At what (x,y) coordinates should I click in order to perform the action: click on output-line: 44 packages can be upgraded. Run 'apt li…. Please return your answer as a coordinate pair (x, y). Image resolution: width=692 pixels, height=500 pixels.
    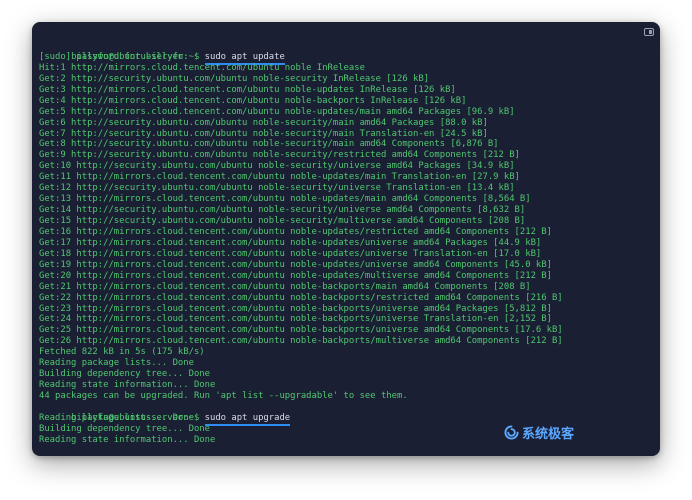
    Looking at the image, I should click on (223, 396).